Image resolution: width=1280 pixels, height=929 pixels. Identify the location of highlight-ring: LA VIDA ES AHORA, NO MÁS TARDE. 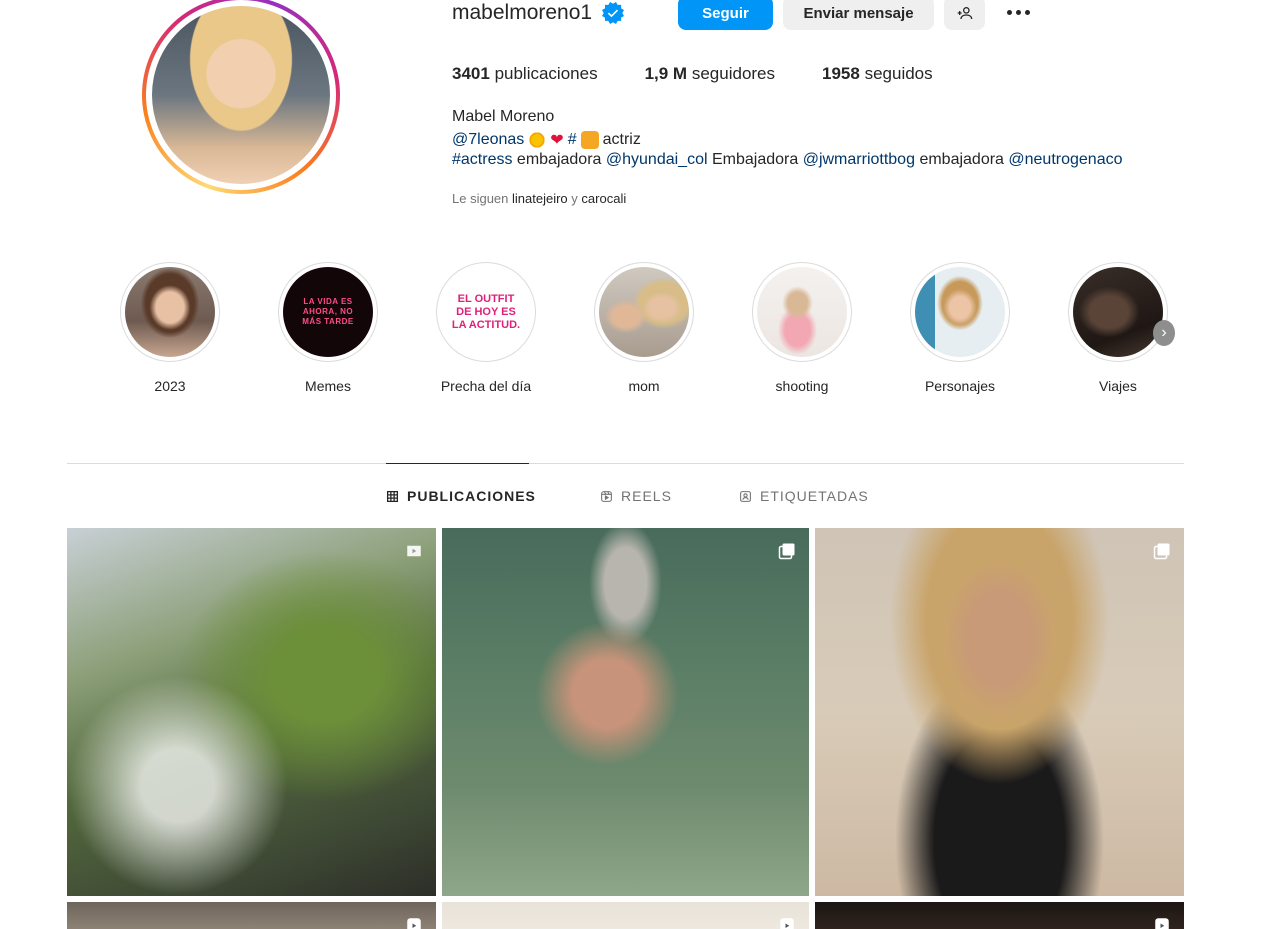
(328, 312).